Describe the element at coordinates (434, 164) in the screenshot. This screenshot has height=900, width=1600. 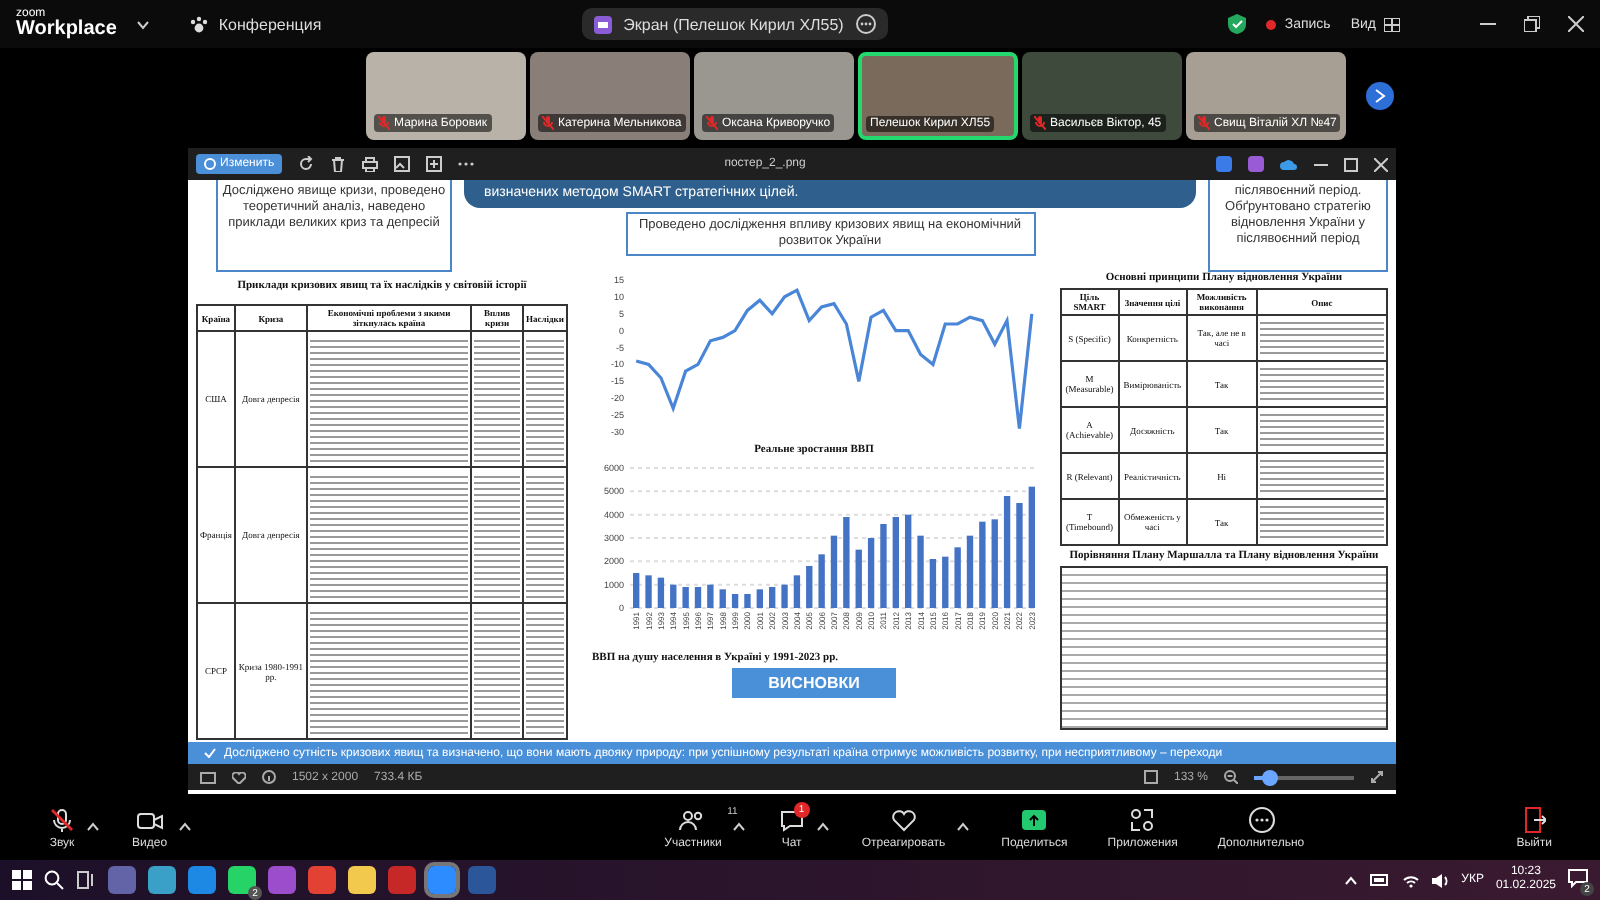
I see `add-icon` at that location.